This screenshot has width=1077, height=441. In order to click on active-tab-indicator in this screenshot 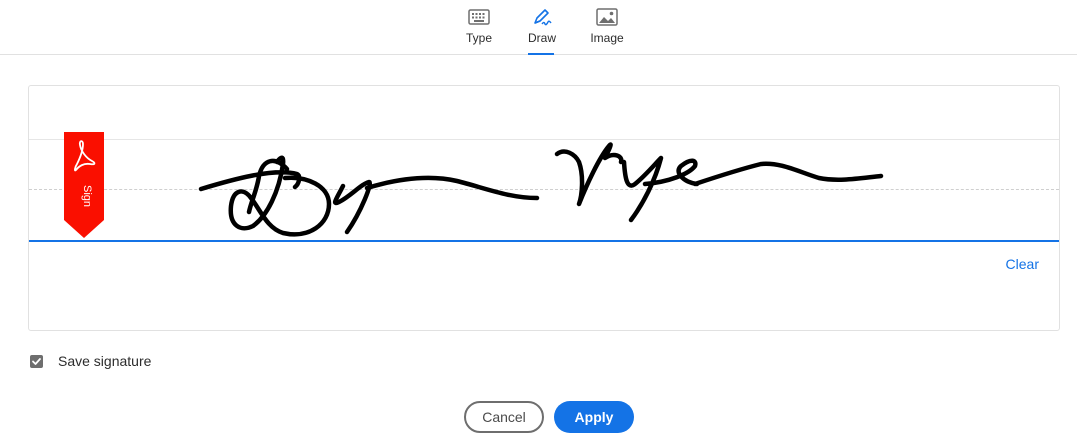, I will do `click(541, 54)`.